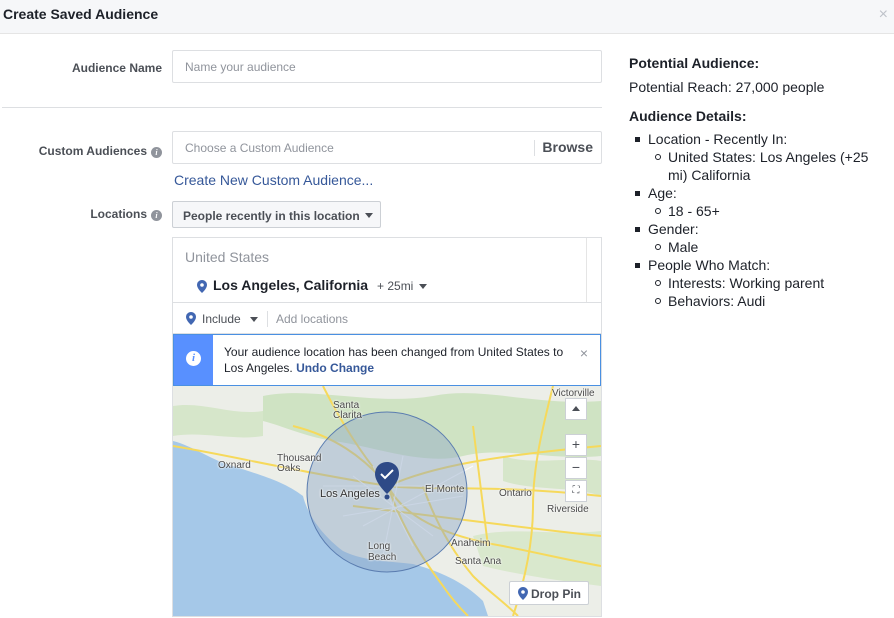 The image size is (894, 618). What do you see at coordinates (299, 463) in the screenshot?
I see `map-label-thousand-oaks: Thousand Oaks` at bounding box center [299, 463].